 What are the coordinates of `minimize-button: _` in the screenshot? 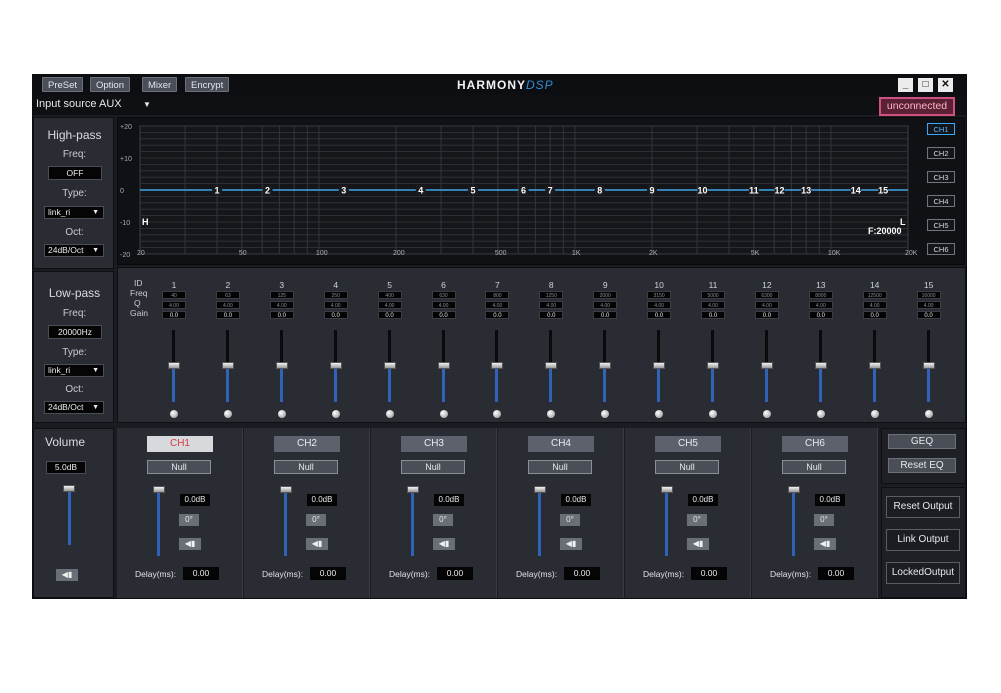 It's located at (905, 85).